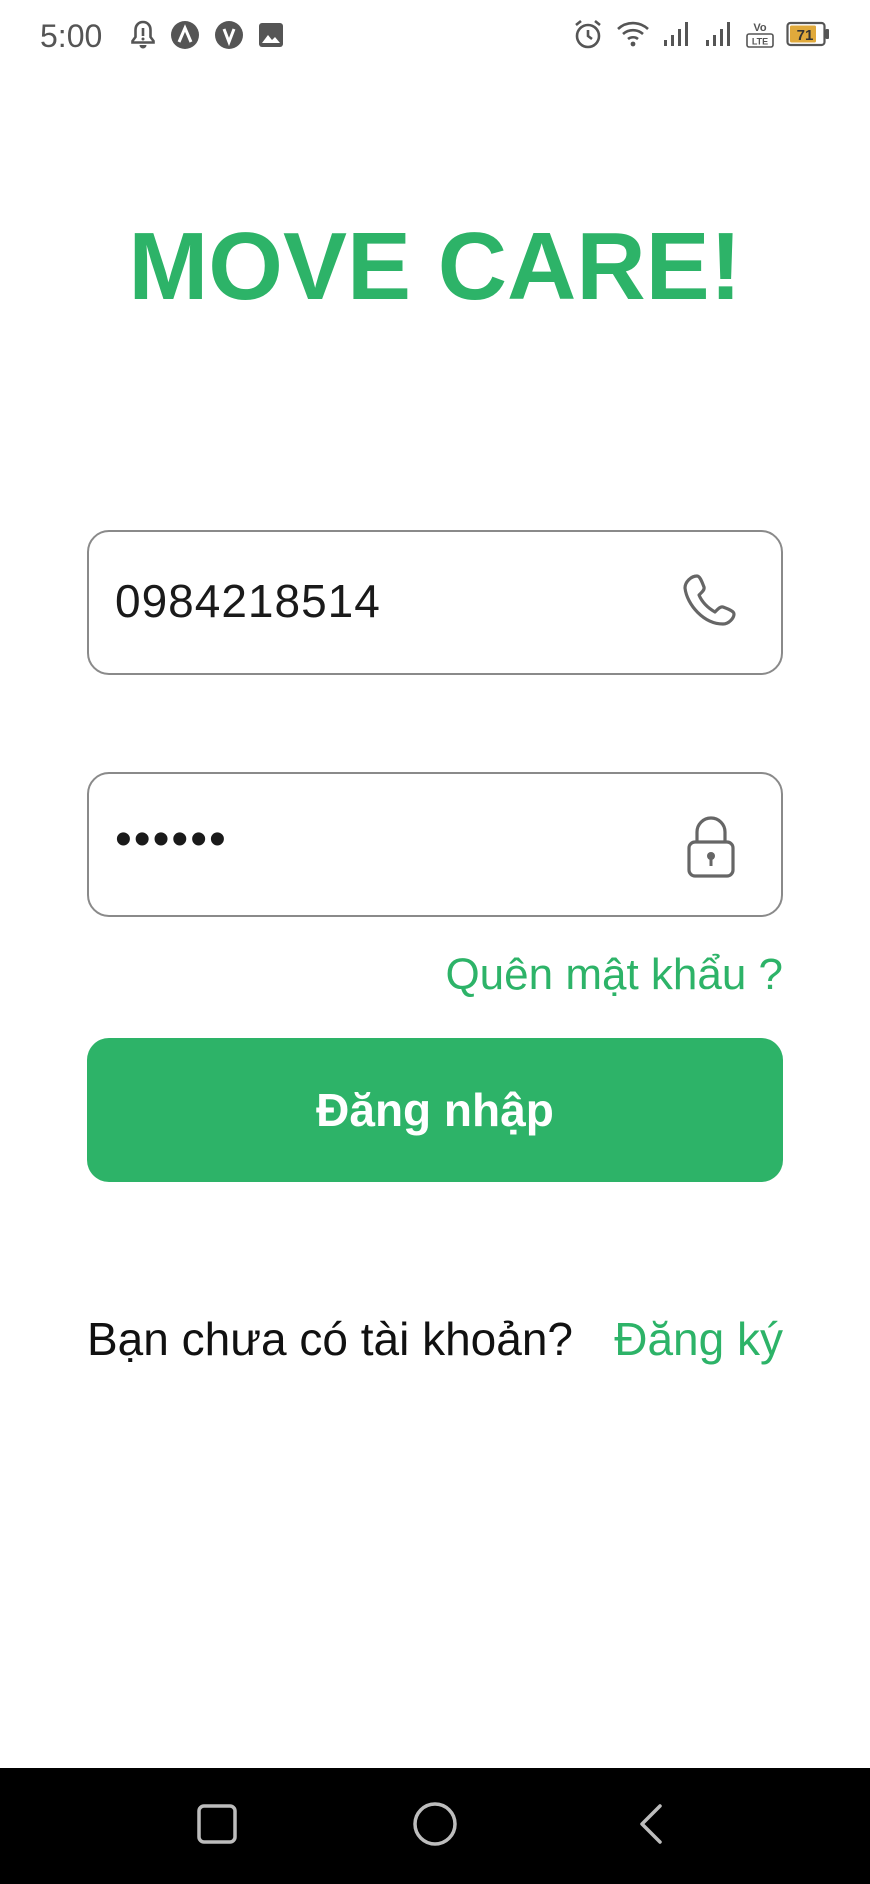 Image resolution: width=870 pixels, height=1884 pixels. I want to click on image-icon, so click(271, 35).